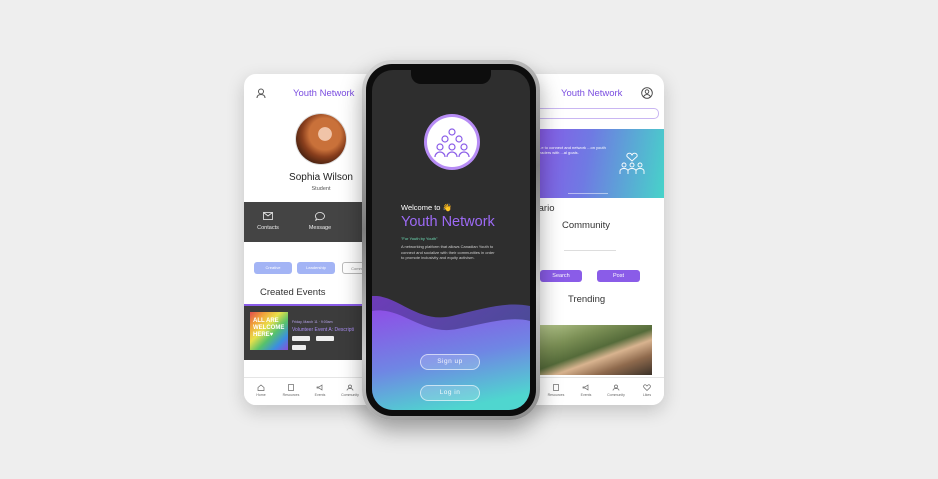 This screenshot has height=479, width=938. I want to click on contacts-action: Contacts, so click(268, 221).